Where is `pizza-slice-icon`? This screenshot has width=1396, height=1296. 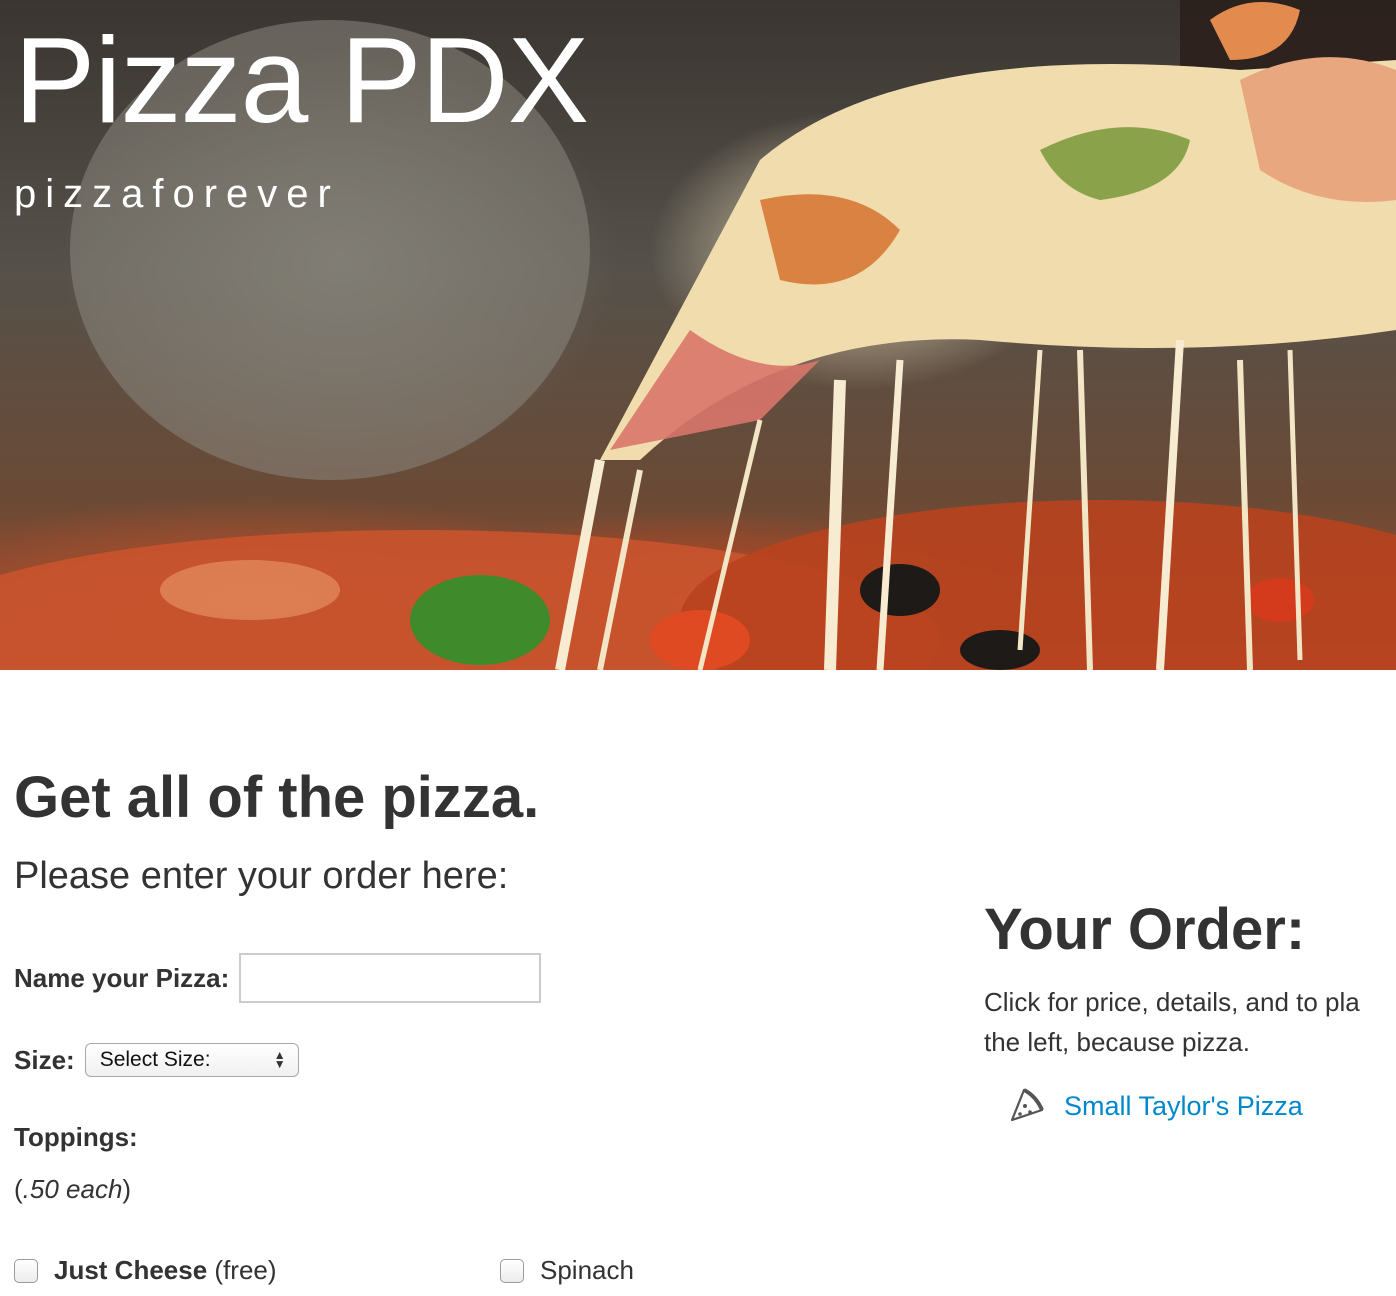
pizza-slice-icon is located at coordinates (1027, 1105).